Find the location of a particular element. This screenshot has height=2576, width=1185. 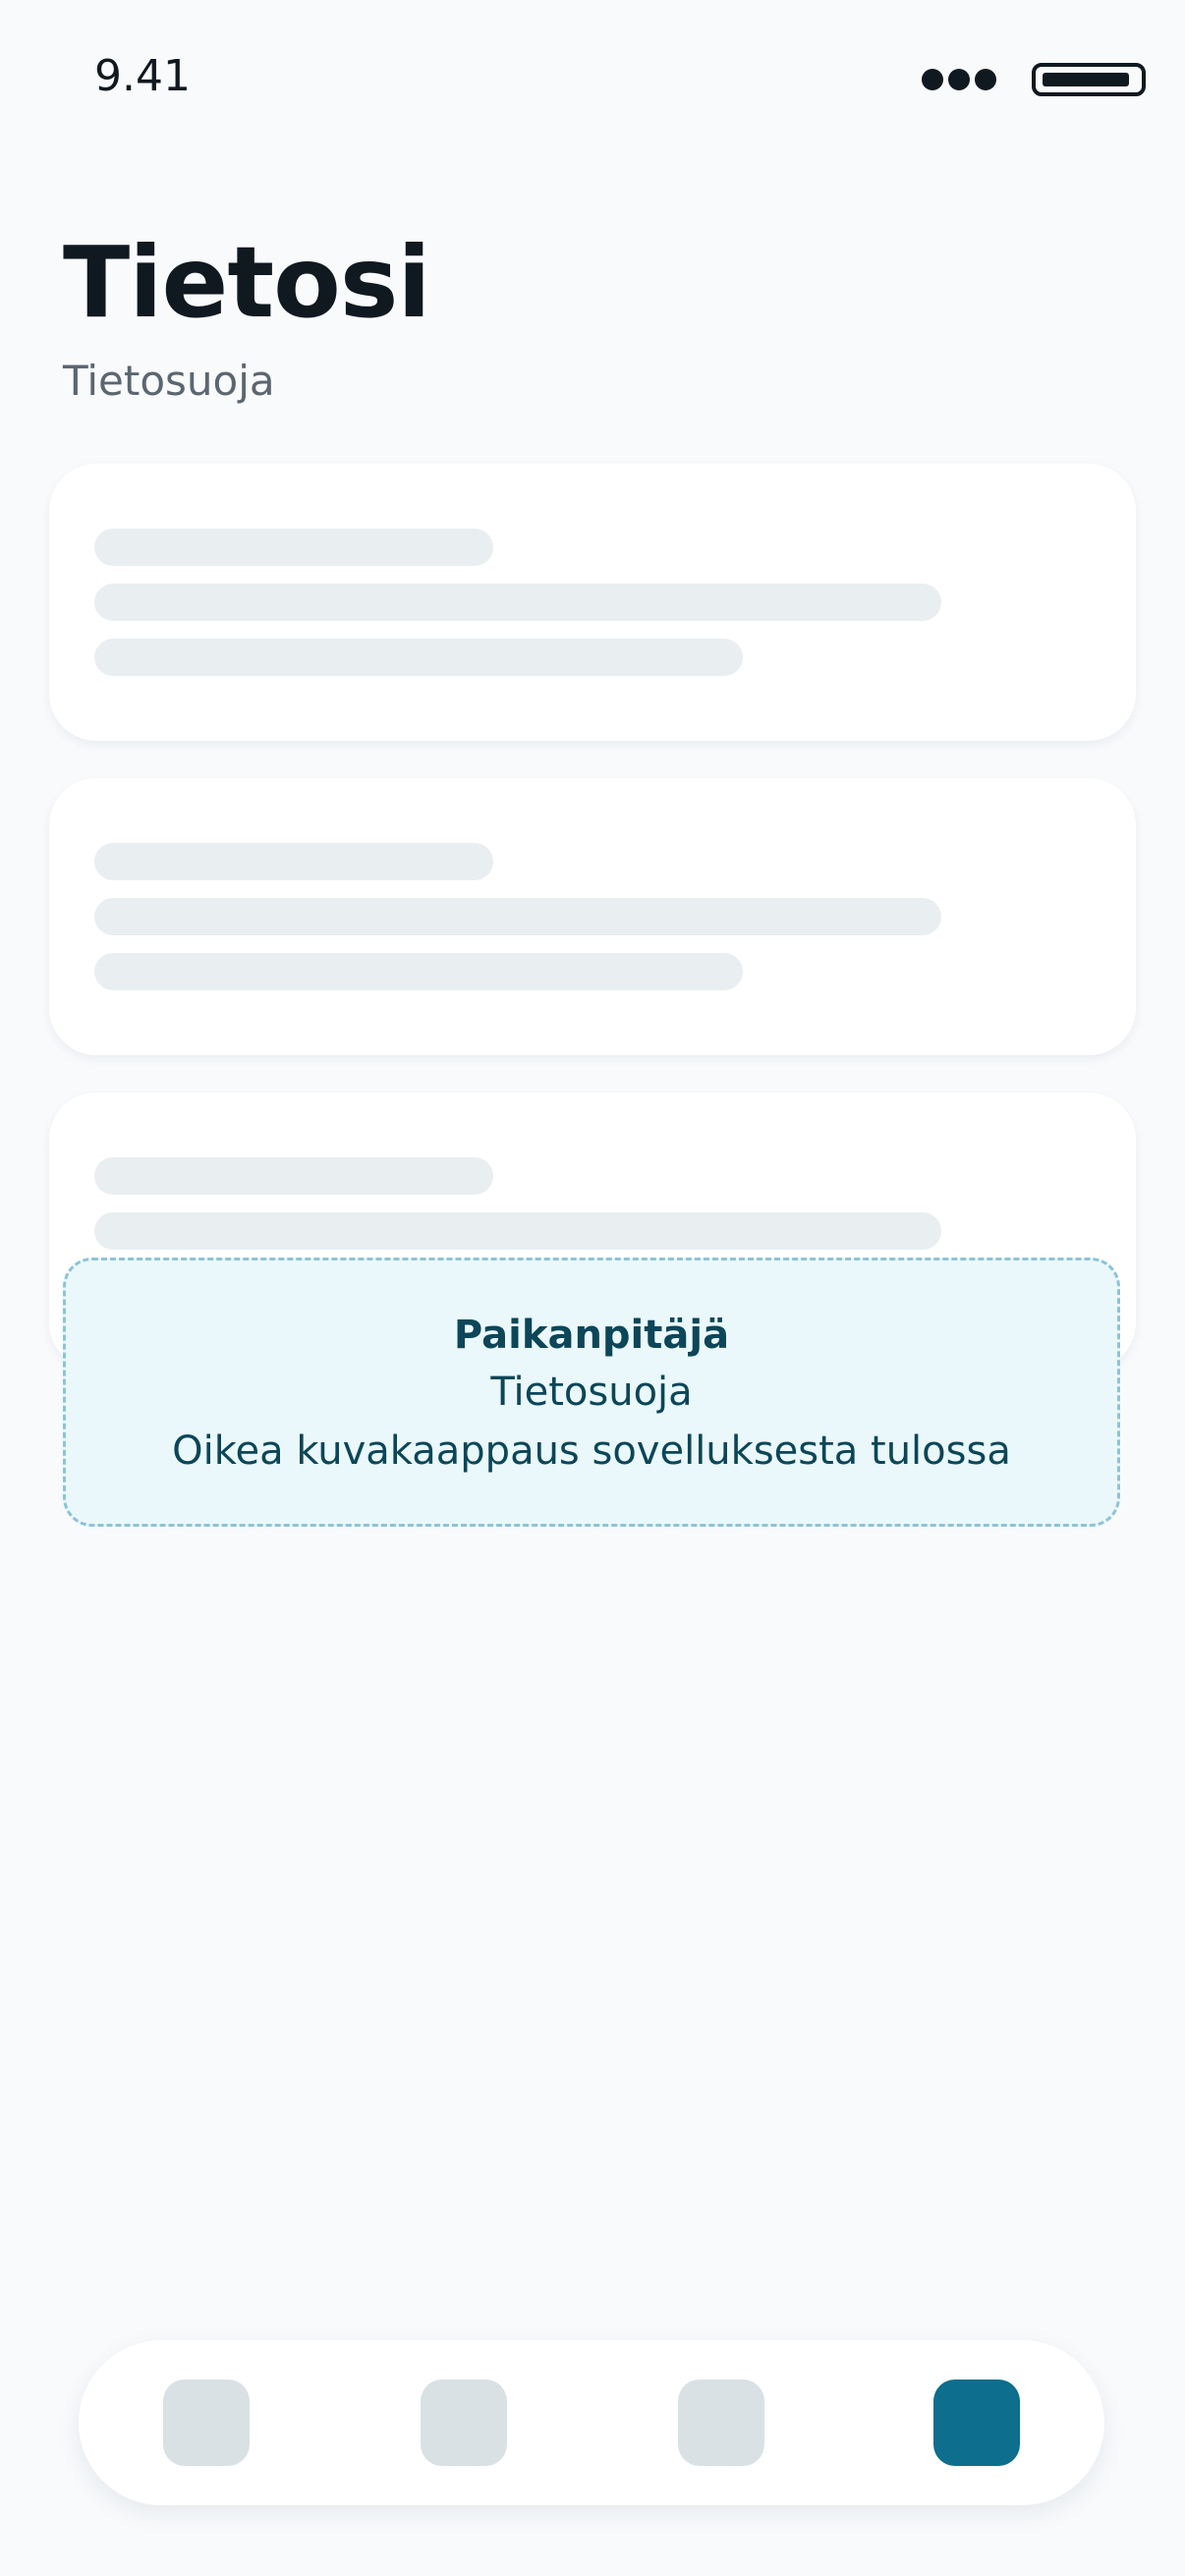

page-title: Tietosi is located at coordinates (247, 282).